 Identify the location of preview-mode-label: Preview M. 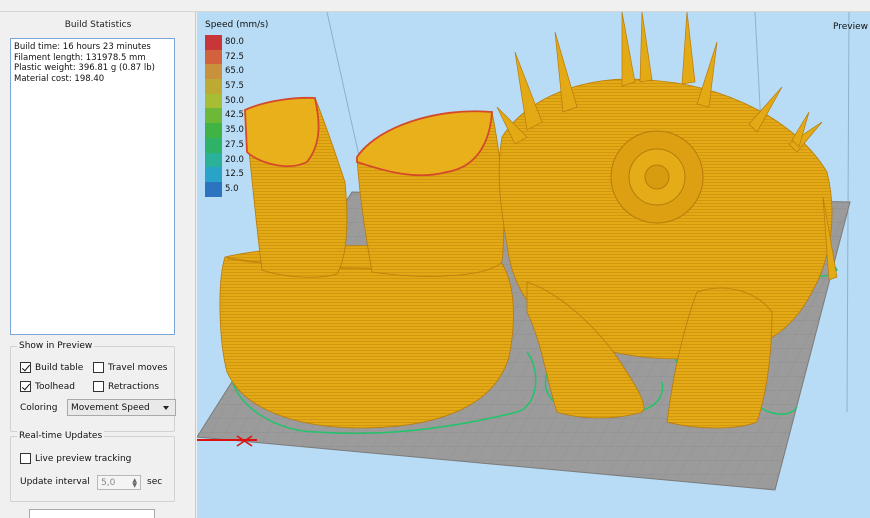
(851, 27).